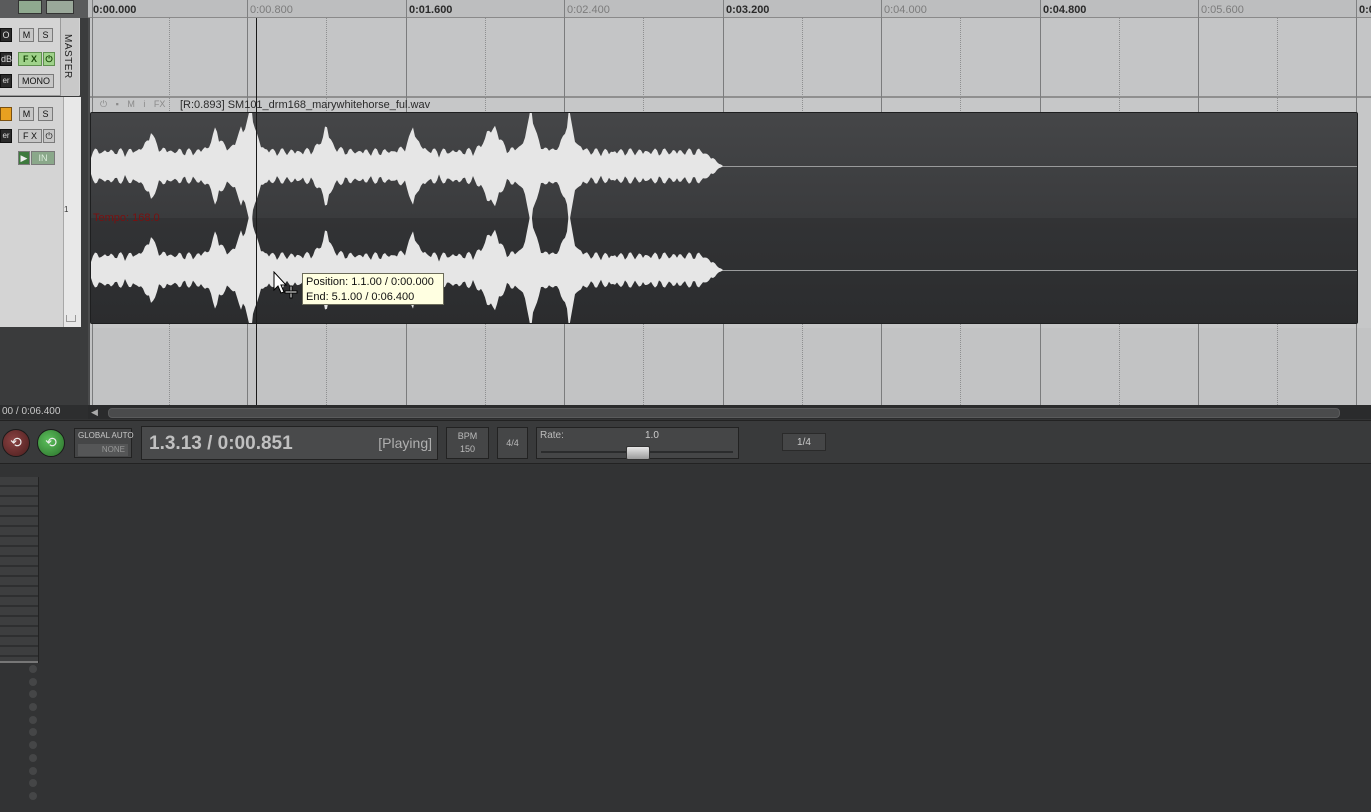 The image size is (1371, 812). Describe the element at coordinates (26, 114) in the screenshot. I see `track-1-mute-button: M` at that location.